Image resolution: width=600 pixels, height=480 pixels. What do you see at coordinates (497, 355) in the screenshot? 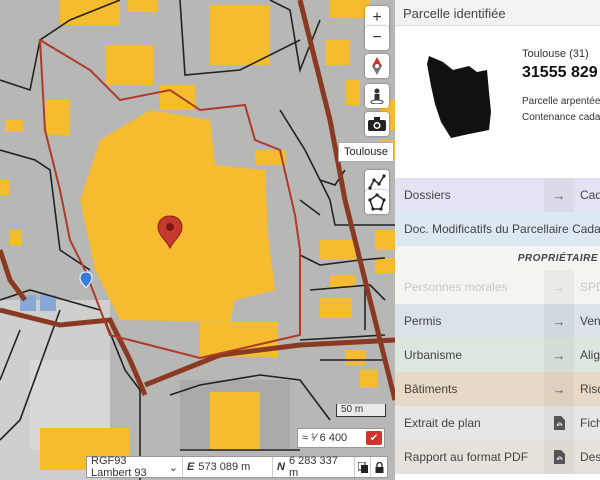
I see `row-urbanisme: Urbanisme → Align` at bounding box center [497, 355].